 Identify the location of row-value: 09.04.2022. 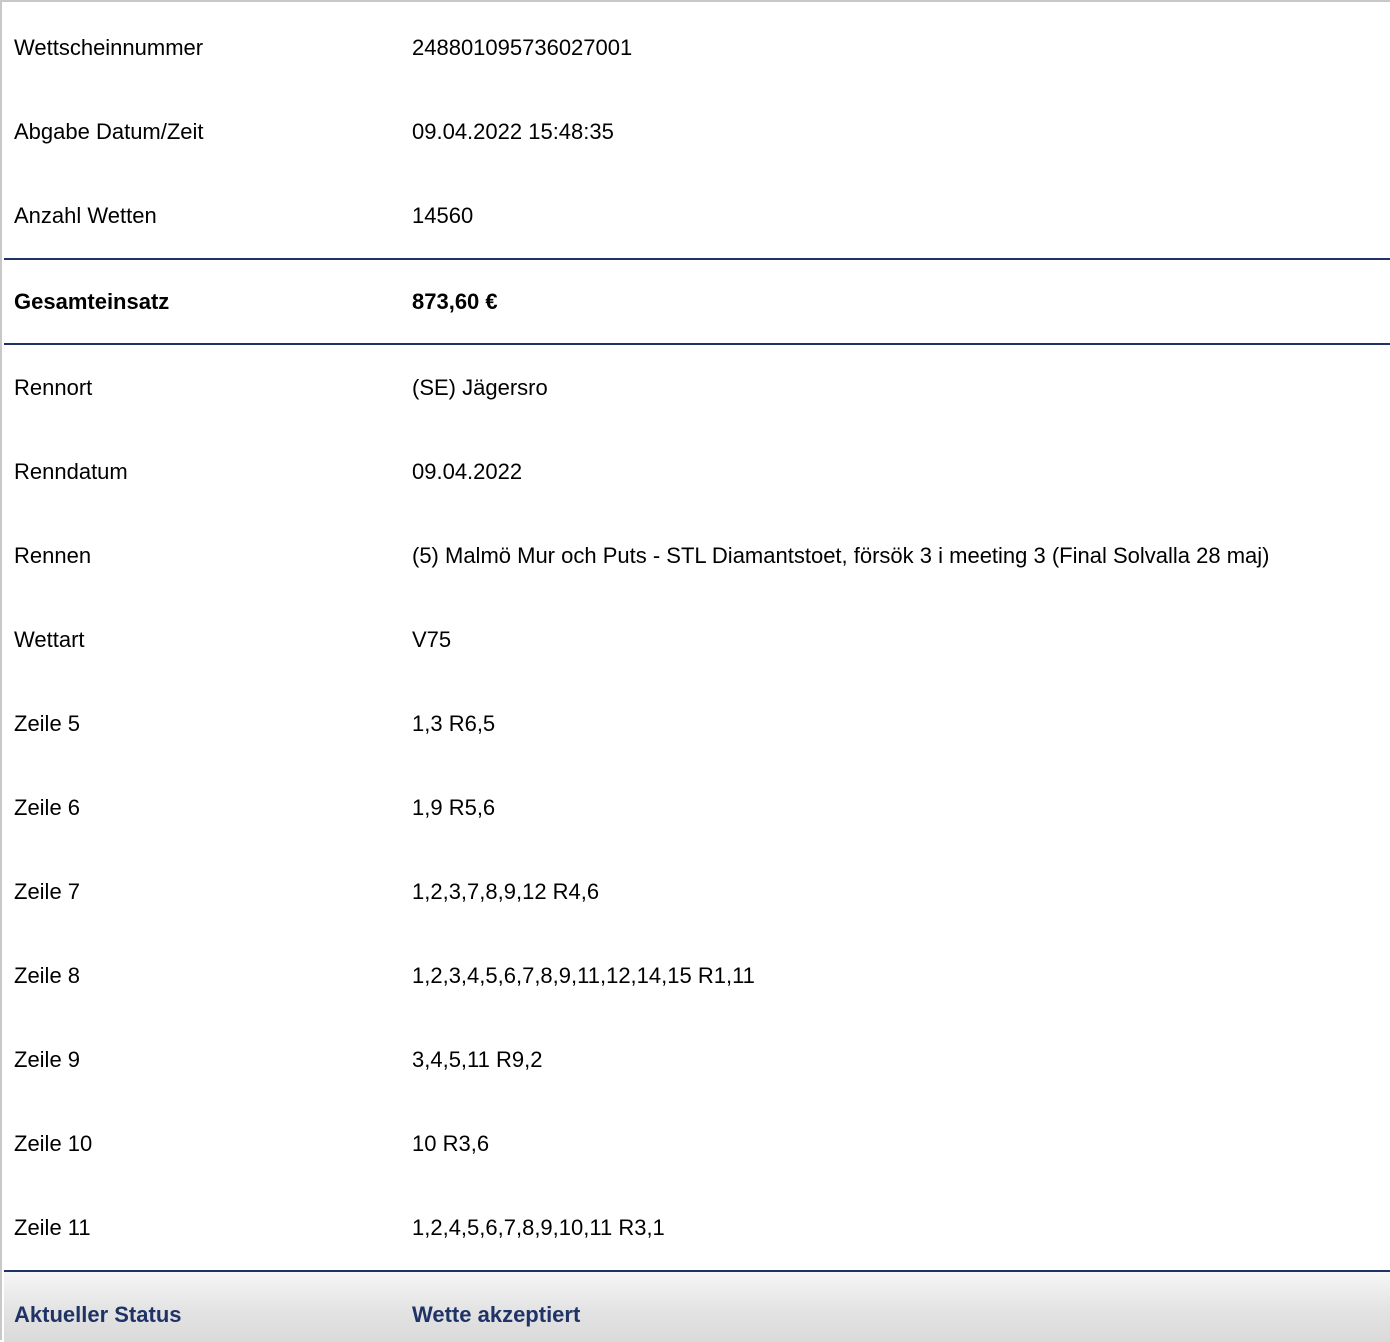
(467, 471).